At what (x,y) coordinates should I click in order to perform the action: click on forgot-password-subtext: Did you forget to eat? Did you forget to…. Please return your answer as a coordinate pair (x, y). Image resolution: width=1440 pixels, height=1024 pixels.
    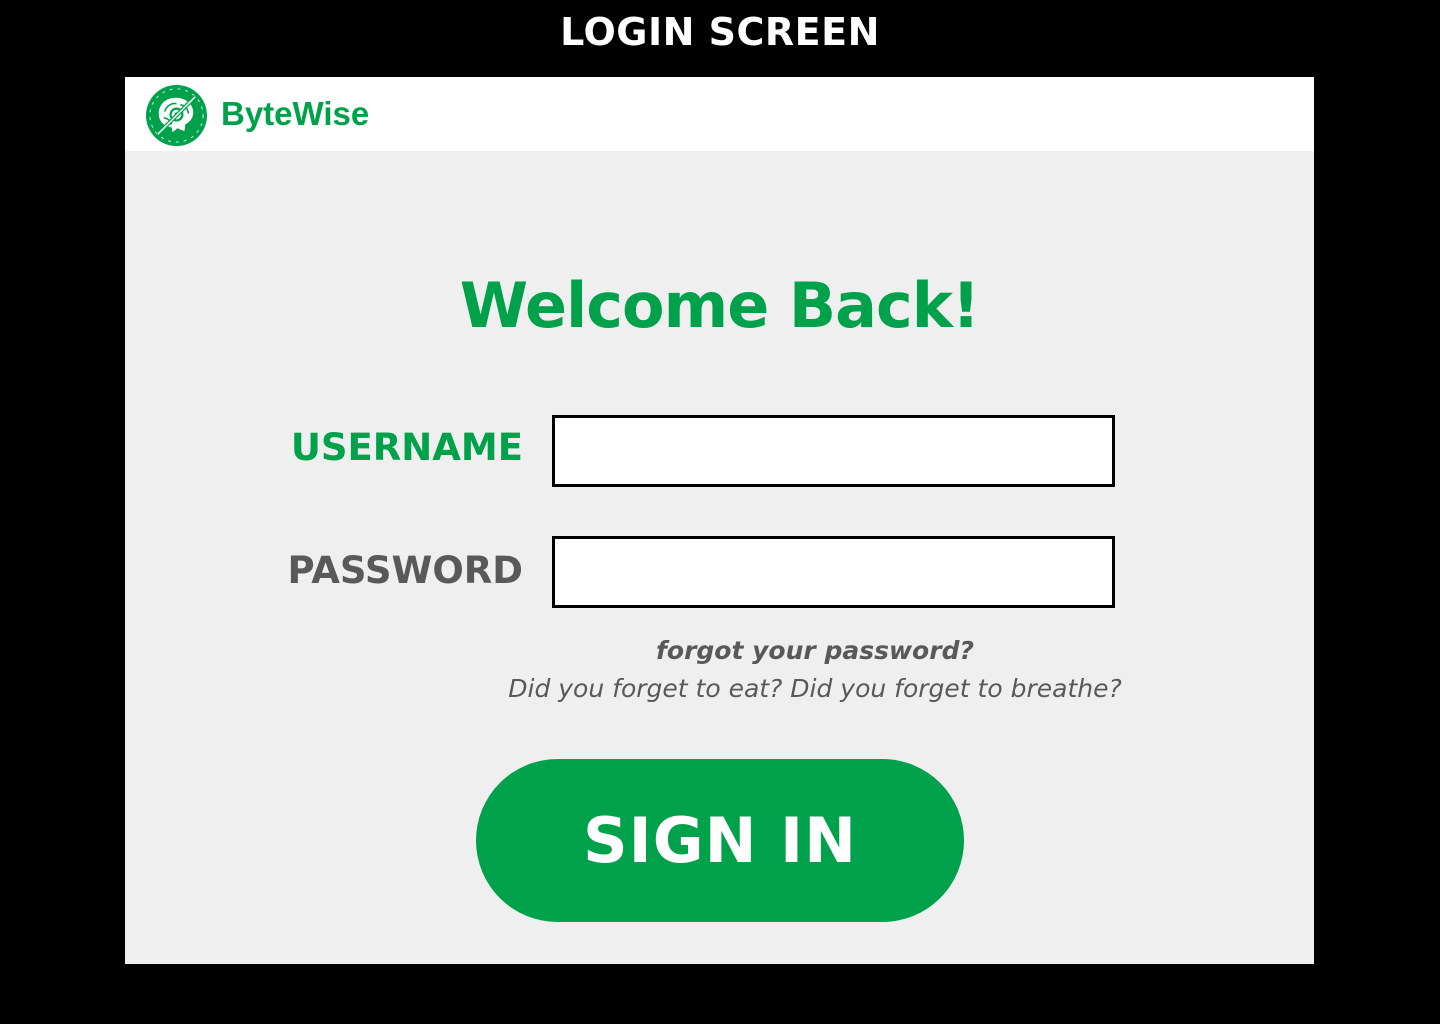
    Looking at the image, I should click on (815, 688).